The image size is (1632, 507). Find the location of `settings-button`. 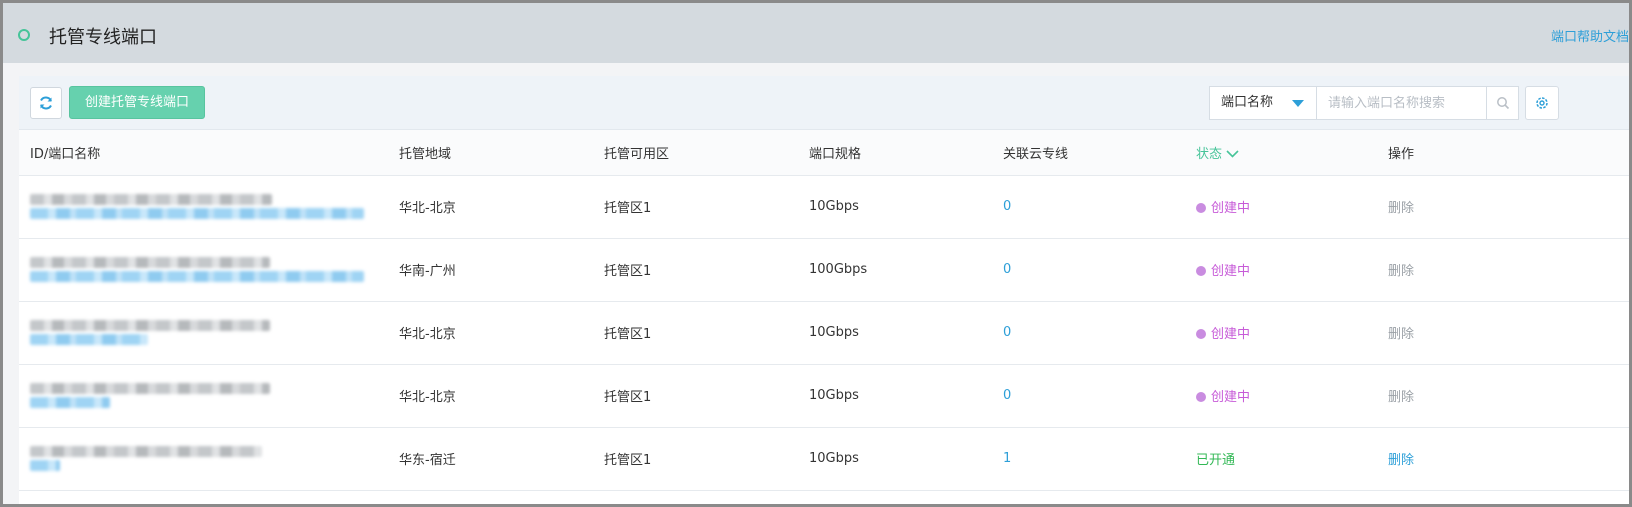

settings-button is located at coordinates (1542, 103).